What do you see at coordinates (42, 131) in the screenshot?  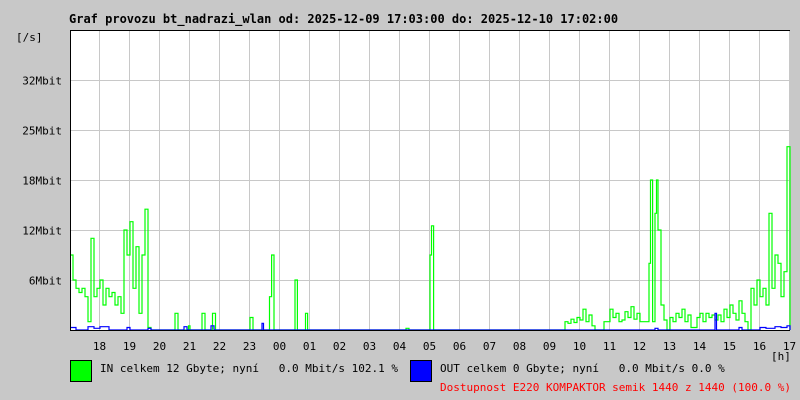 I see `y-tick-label: 25Mbit` at bounding box center [42, 131].